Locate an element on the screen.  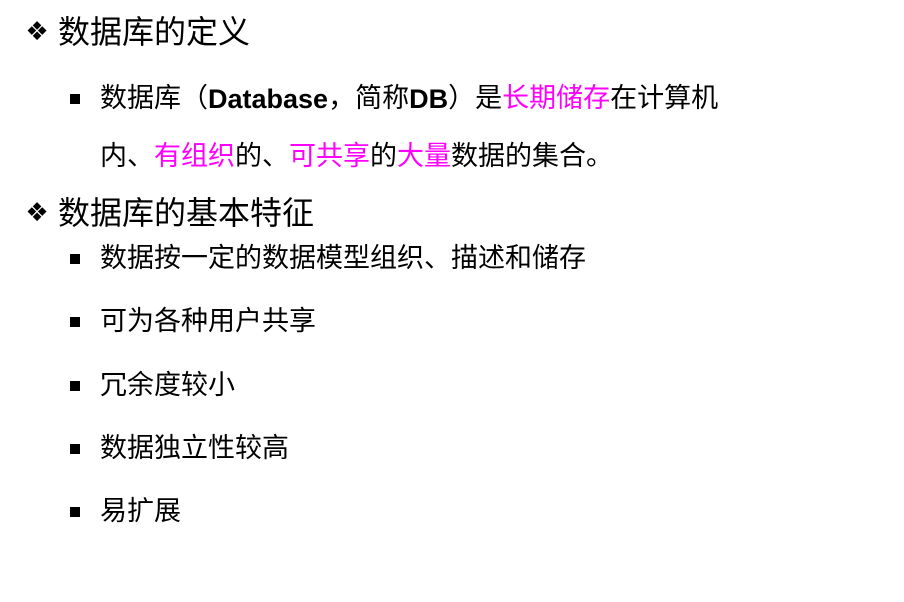
definition-line-2: 内、有组织的、可共享的大量数据的集合。 is located at coordinates (480, 157).